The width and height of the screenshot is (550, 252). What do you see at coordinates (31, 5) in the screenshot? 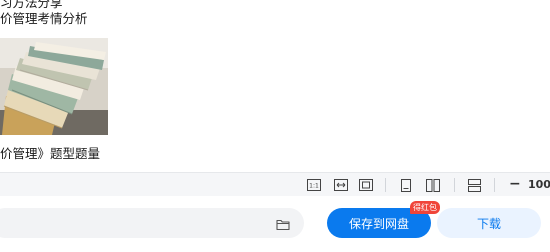
I see `document-text-line: 习方法分享` at bounding box center [31, 5].